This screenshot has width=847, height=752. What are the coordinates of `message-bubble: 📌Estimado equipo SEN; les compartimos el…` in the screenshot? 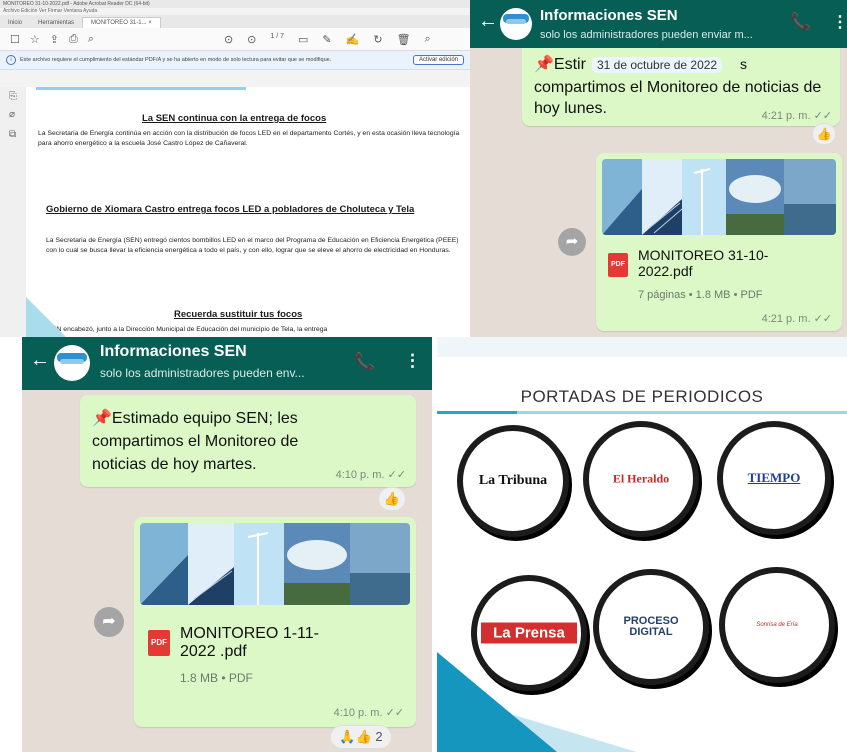 It's located at (248, 441).